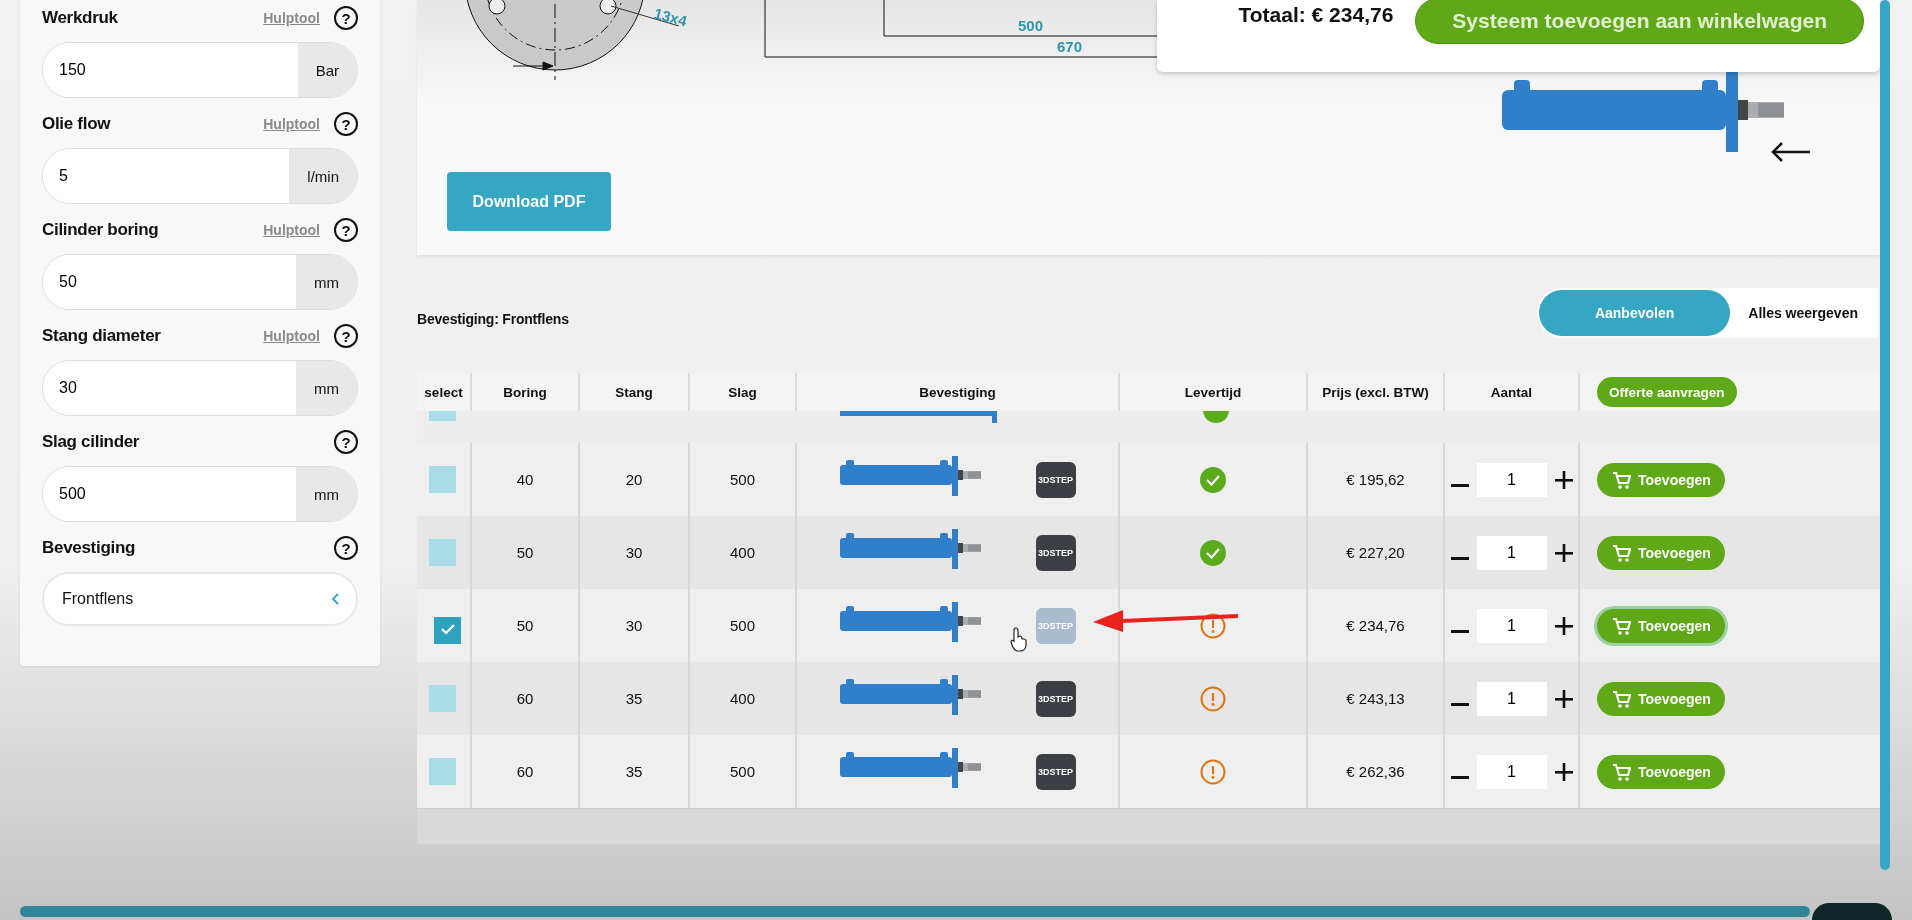 Image resolution: width=1912 pixels, height=920 pixels. Describe the element at coordinates (1212, 392) in the screenshot. I see `column-header: Levertijd` at that location.